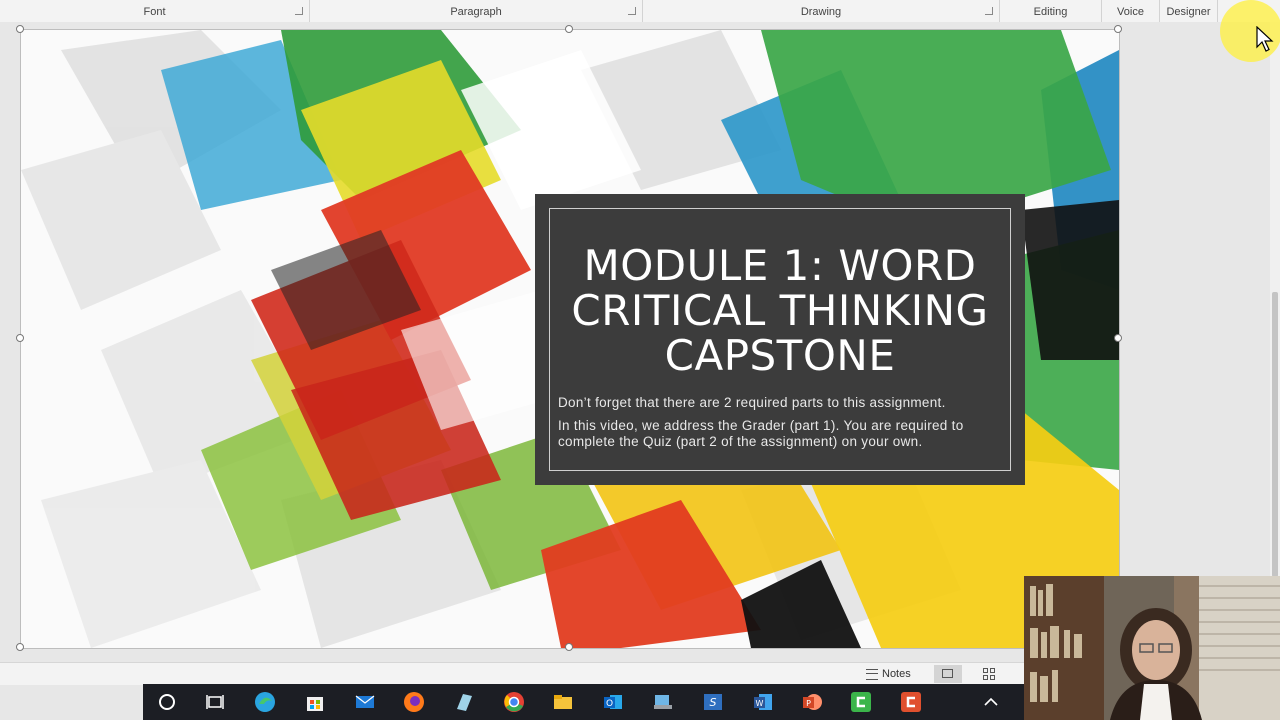 This screenshot has height=720, width=1280. Describe the element at coordinates (563, 702) in the screenshot. I see `file-explorer-icon` at that location.